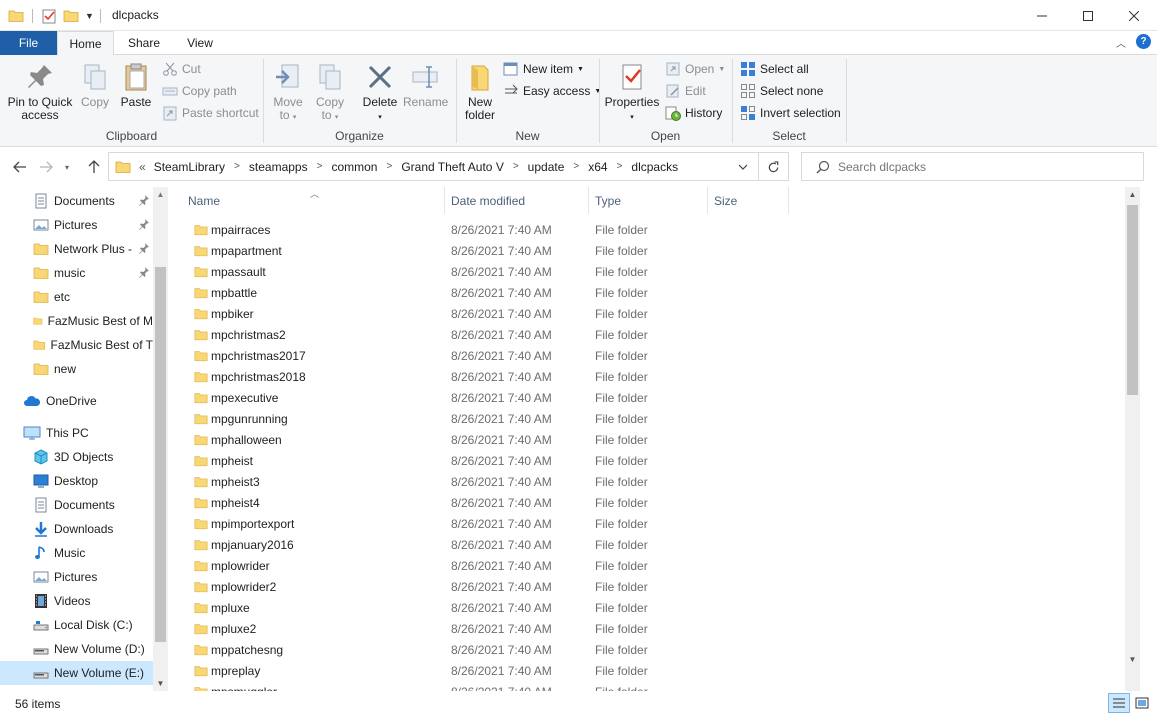 The height and width of the screenshot is (716, 1157). I want to click on table-row: mpluxe 8/26/2021 7:40 AM File folder, so click(482, 608).